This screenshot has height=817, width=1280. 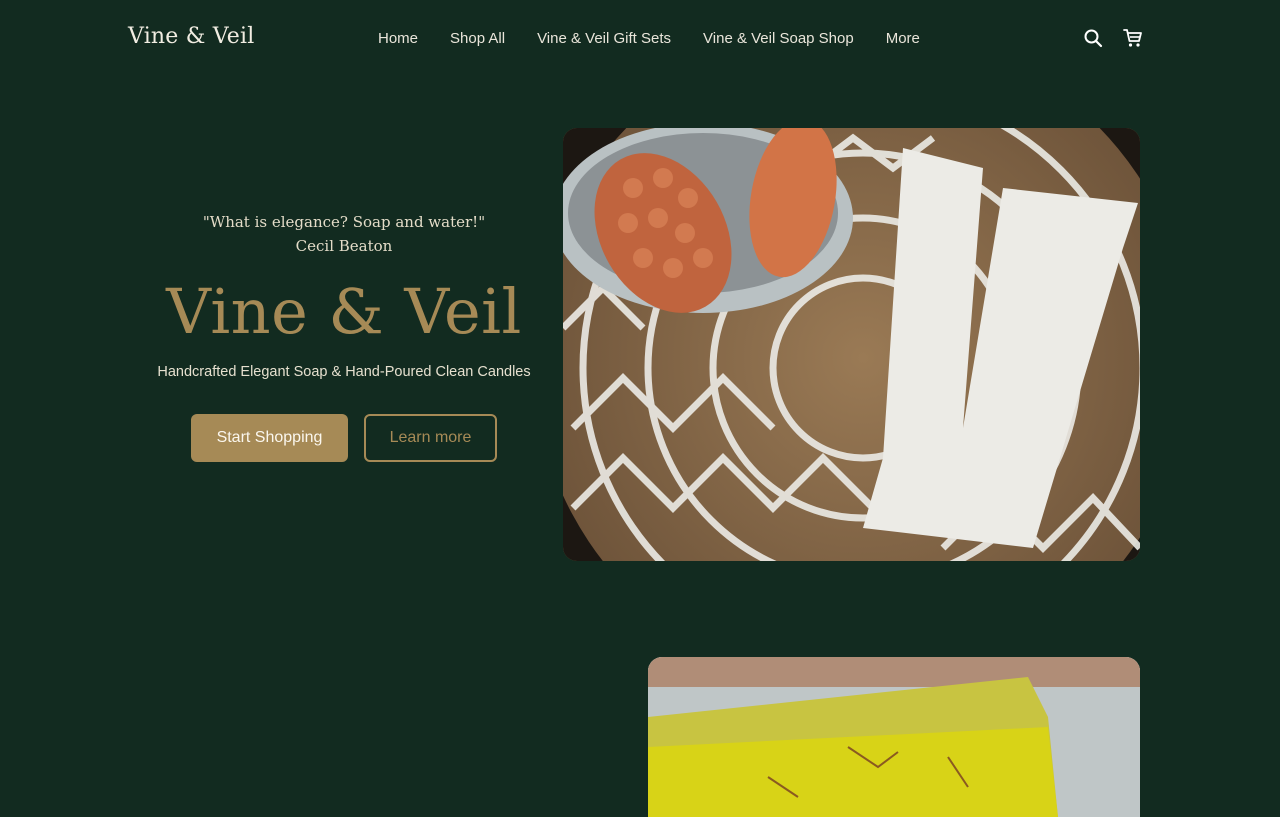 What do you see at coordinates (1093, 38) in the screenshot?
I see `search-icon` at bounding box center [1093, 38].